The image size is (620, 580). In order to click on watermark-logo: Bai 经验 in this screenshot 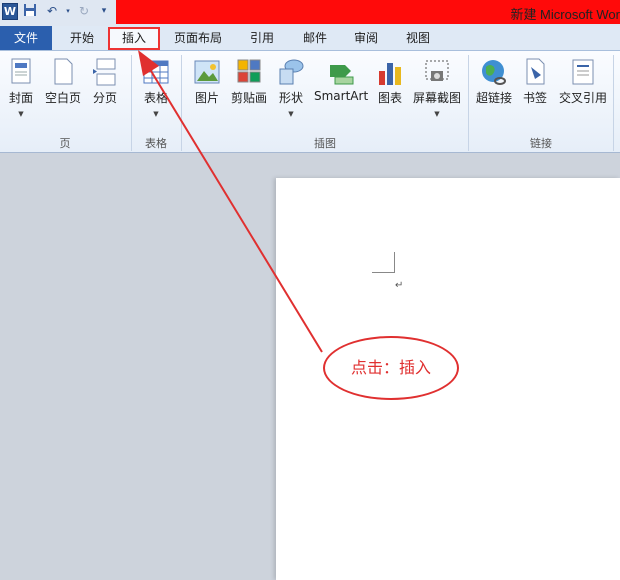, I will do `click(518, 541)`.